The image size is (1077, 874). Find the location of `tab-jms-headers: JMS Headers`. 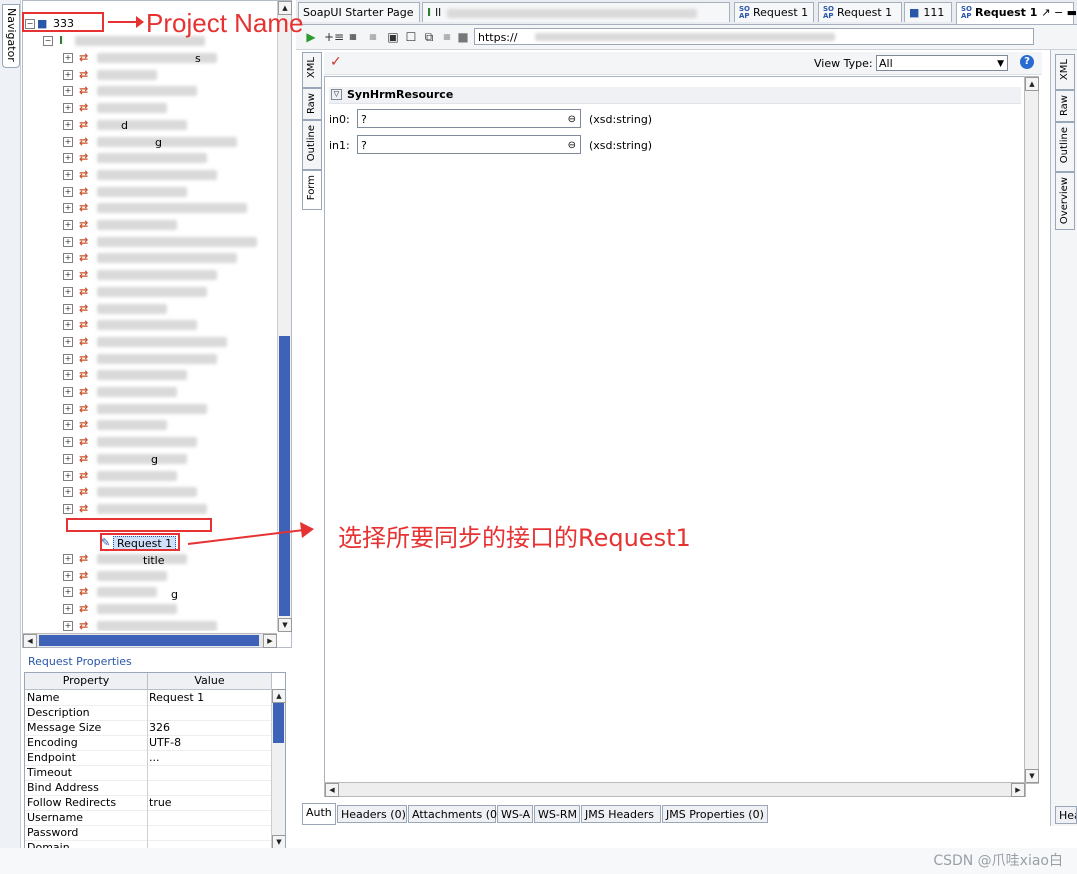

tab-jms-headers: JMS Headers is located at coordinates (621, 814).